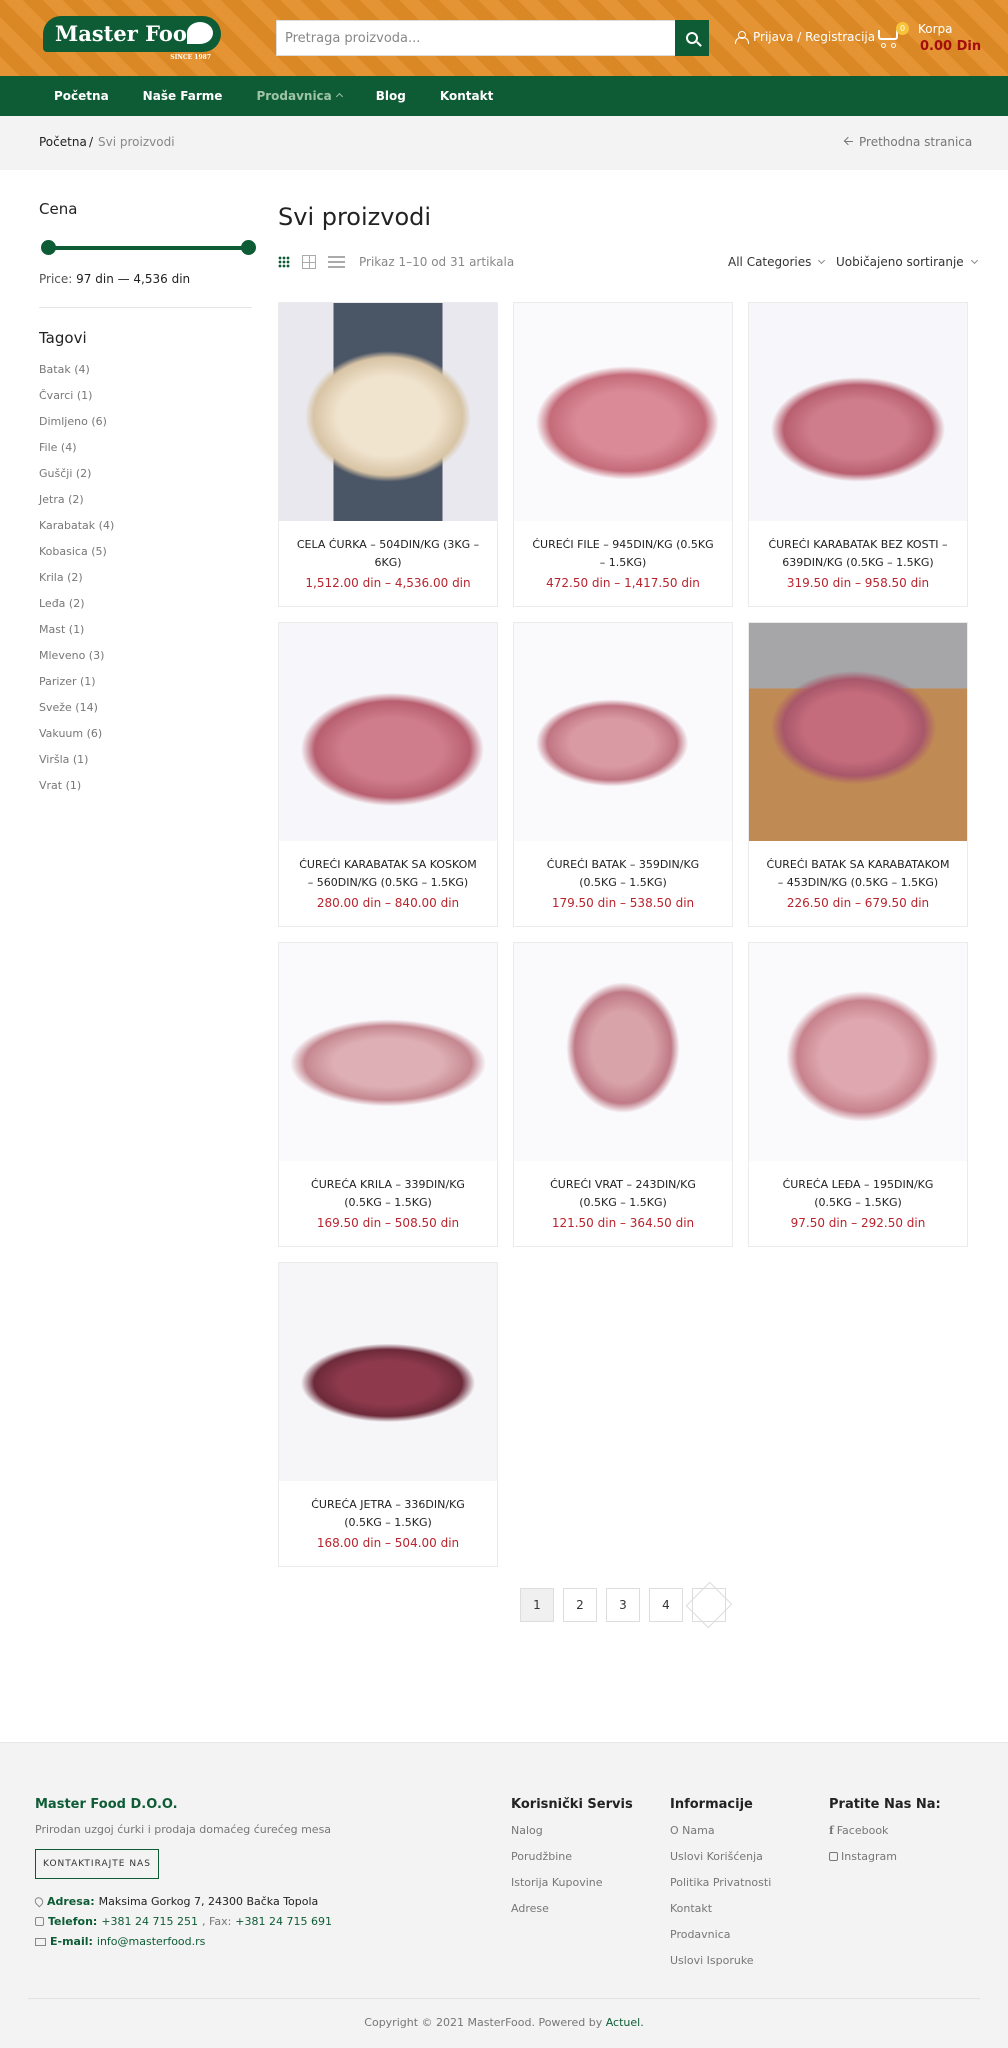 The height and width of the screenshot is (2048, 1008). I want to click on footer-link: Kontakt, so click(720, 1915).